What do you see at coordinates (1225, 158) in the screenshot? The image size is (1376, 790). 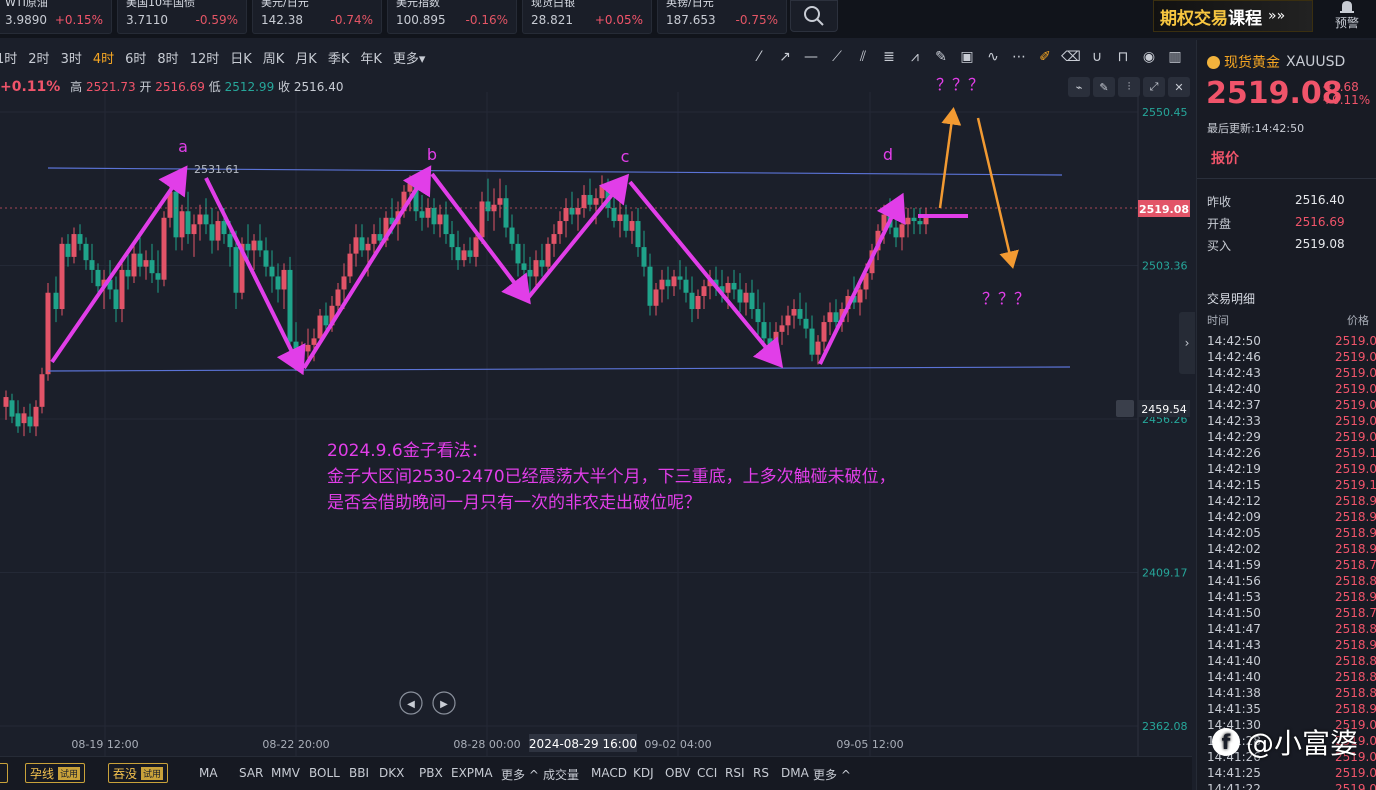 I see `tab-quote: 报价` at bounding box center [1225, 158].